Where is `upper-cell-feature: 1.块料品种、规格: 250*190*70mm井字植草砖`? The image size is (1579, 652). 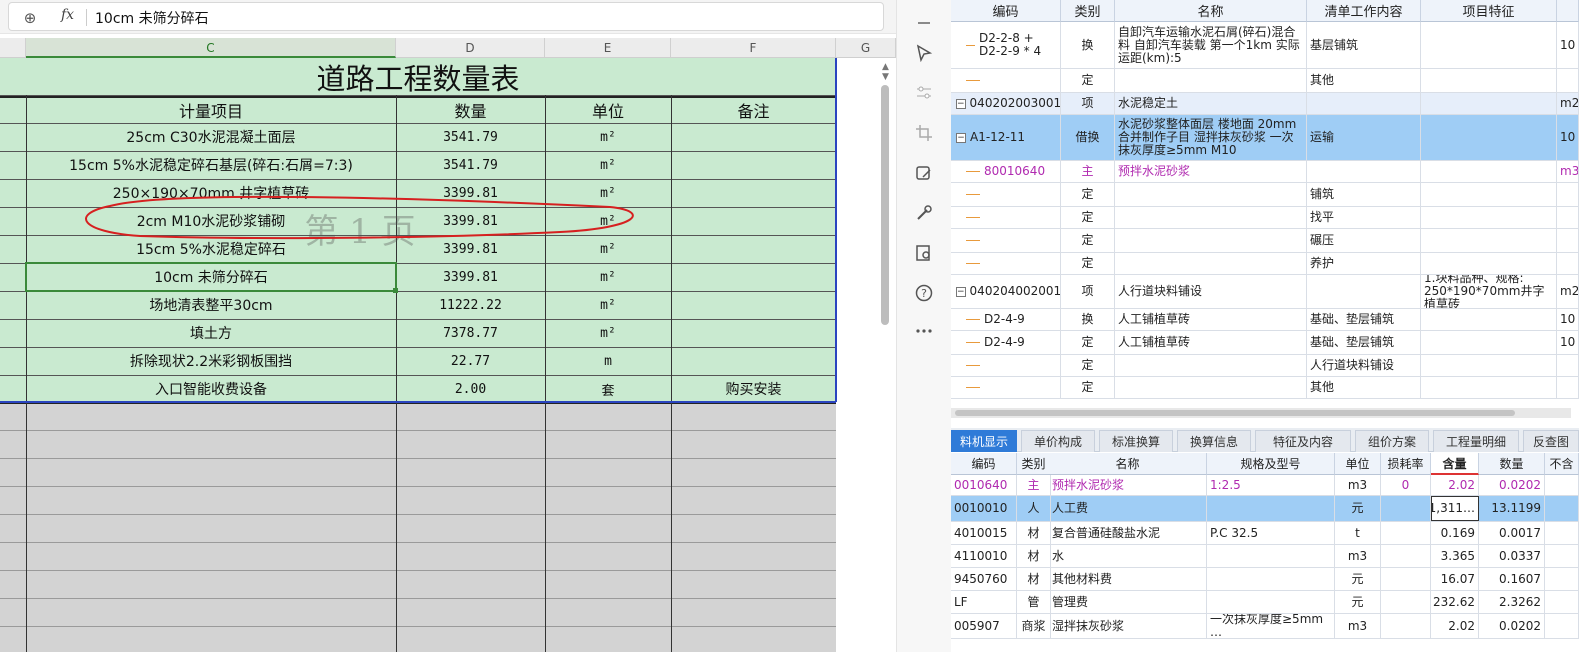
upper-cell-feature: 1.块料品种、规格: 250*190*70mm井字植草砖 is located at coordinates (1489, 291).